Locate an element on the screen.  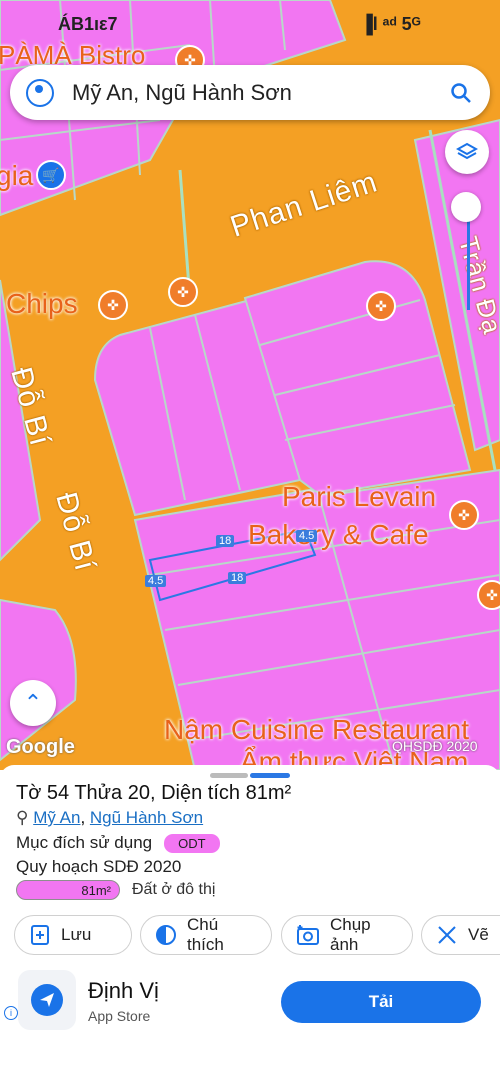
location-row: ⚲ Mỹ An, Ngũ Hành Sơn is located at coordinates (109, 818).